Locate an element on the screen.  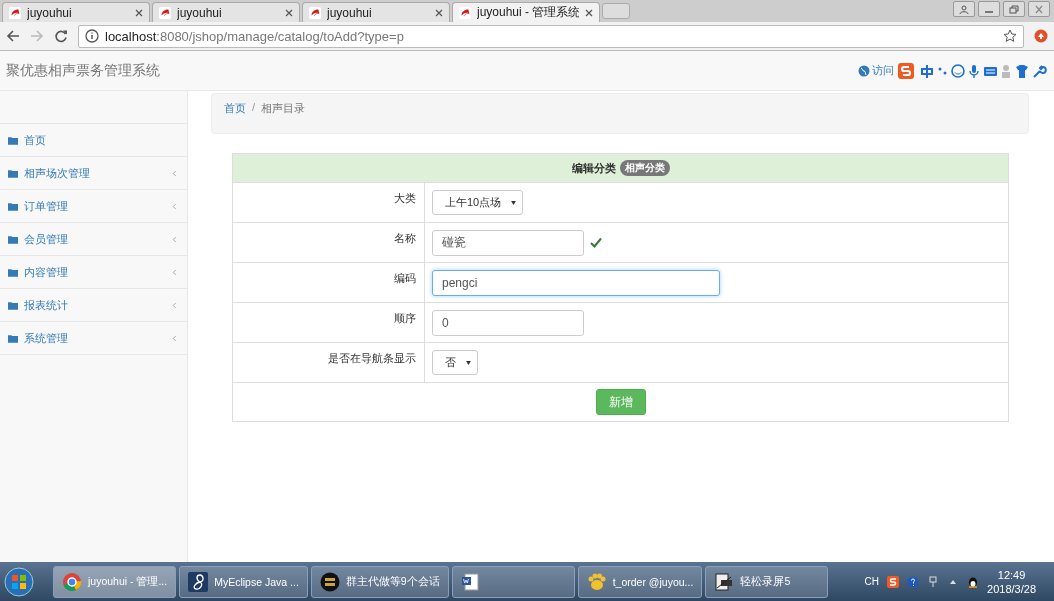
add-button: 新增 is located at coordinates (620, 402).